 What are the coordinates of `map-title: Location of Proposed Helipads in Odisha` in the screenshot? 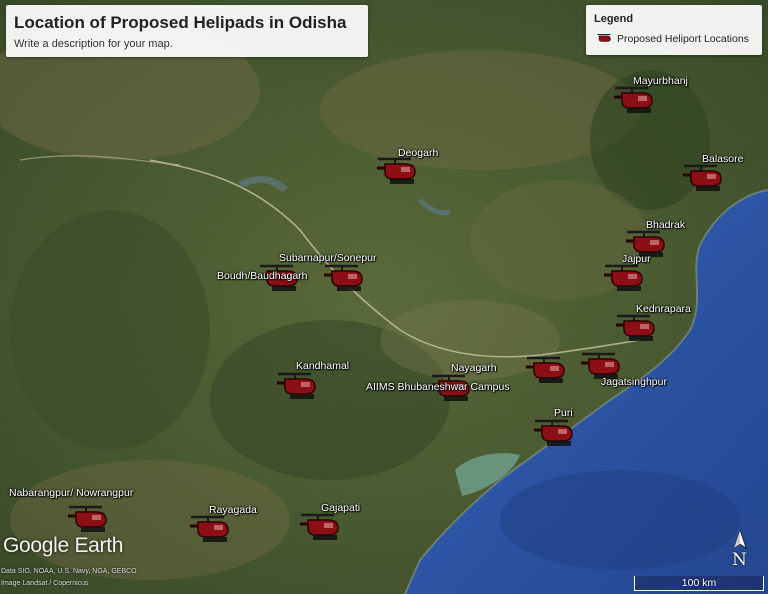 It's located at (180, 22).